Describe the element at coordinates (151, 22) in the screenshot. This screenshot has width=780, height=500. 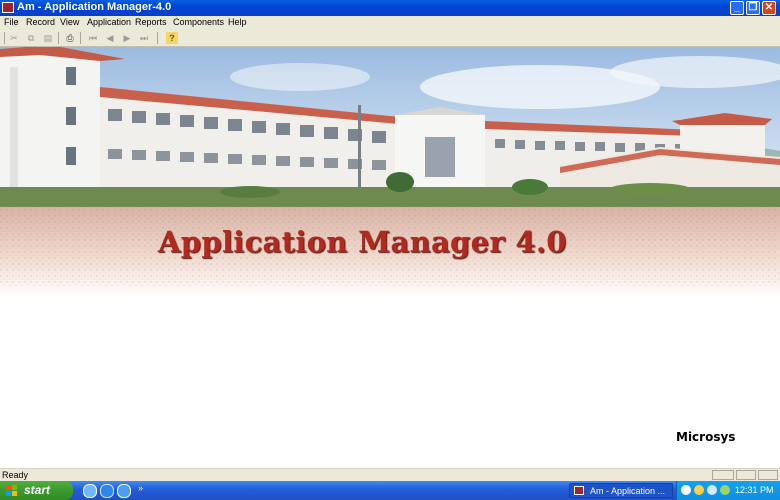
I see `menu-reports: Reports` at that location.